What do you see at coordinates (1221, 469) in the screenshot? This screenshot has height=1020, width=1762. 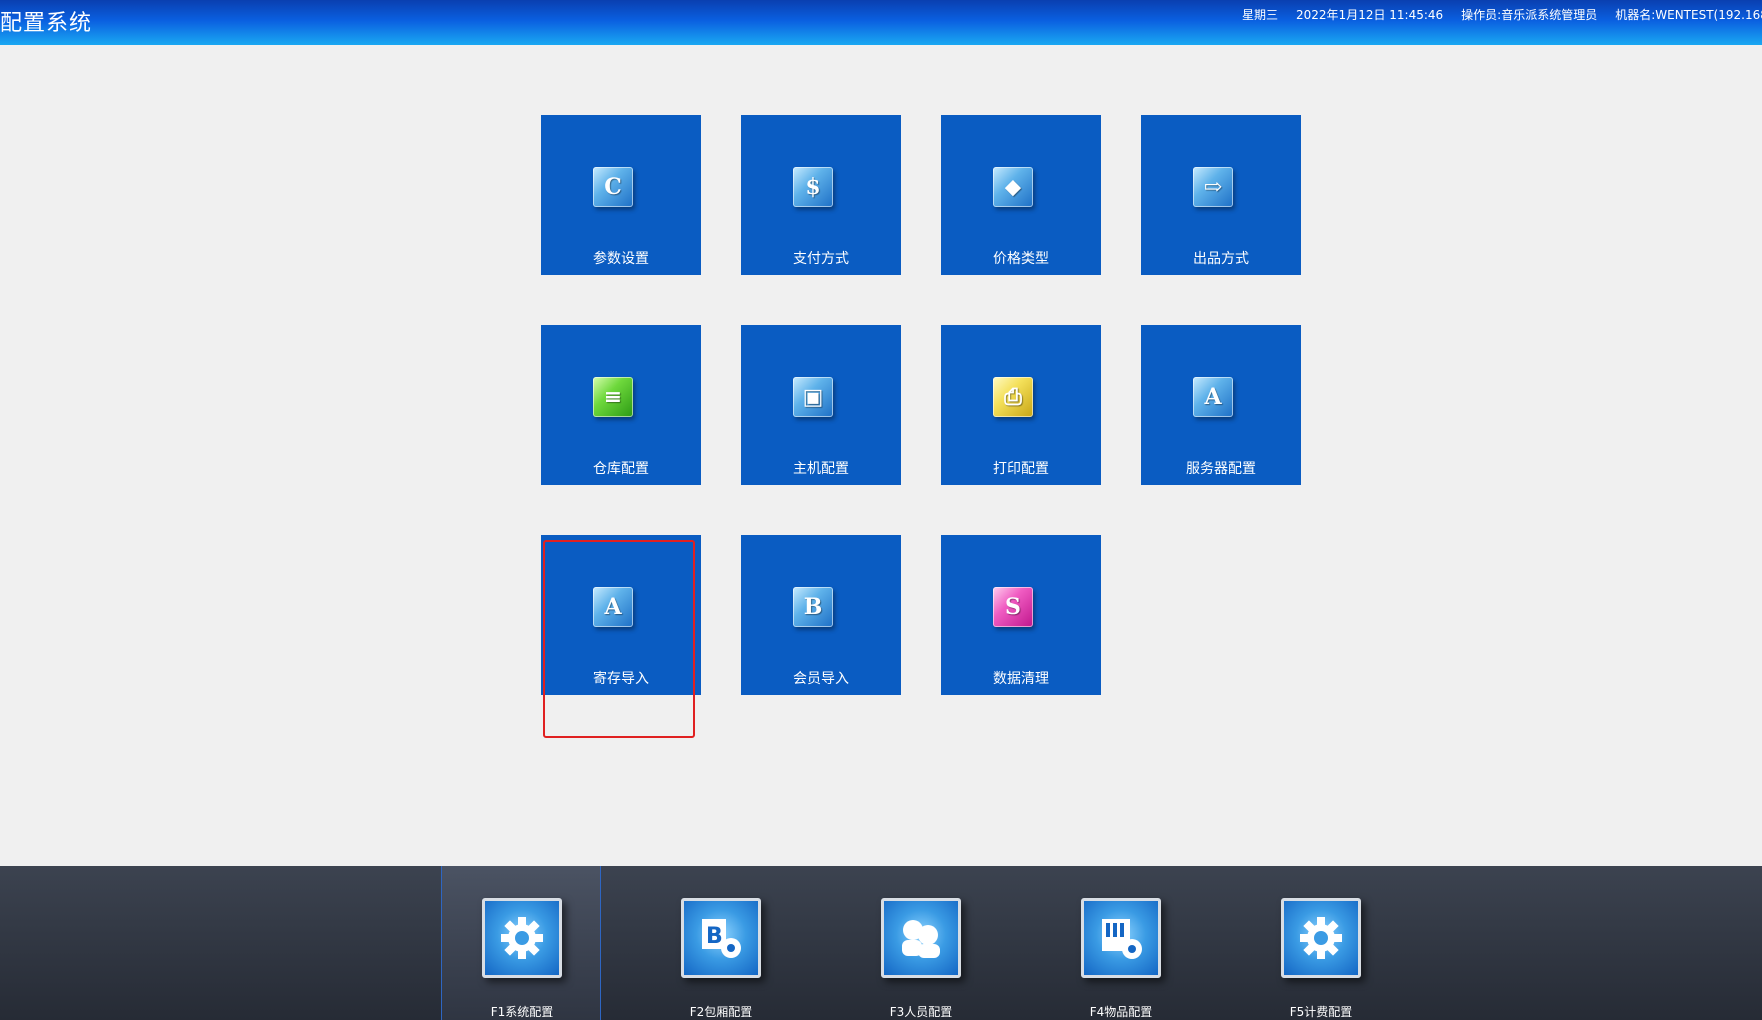 I see `tile-label: 服务器配置` at bounding box center [1221, 469].